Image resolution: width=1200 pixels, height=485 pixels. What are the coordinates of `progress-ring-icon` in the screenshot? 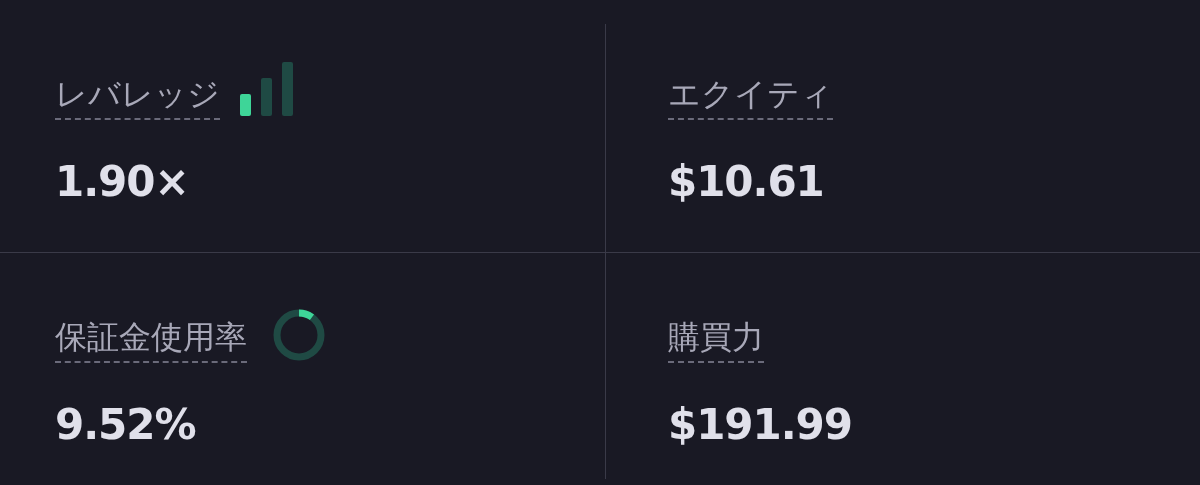 It's located at (299, 335).